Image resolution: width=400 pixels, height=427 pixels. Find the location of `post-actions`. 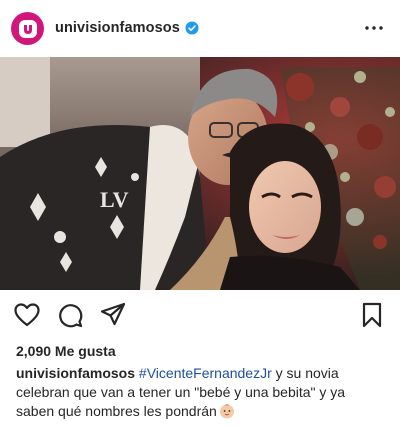

post-actions is located at coordinates (200, 315).